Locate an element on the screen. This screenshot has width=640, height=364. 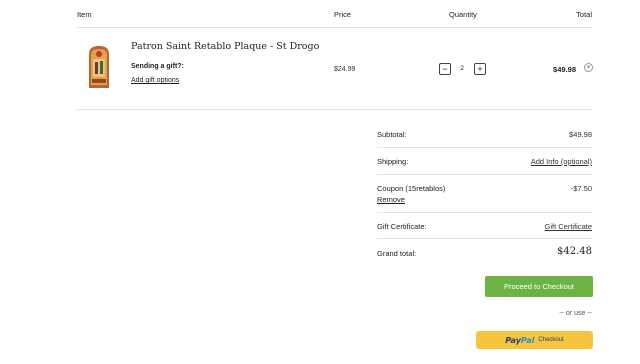
column-header-price: Price is located at coordinates (343, 14).